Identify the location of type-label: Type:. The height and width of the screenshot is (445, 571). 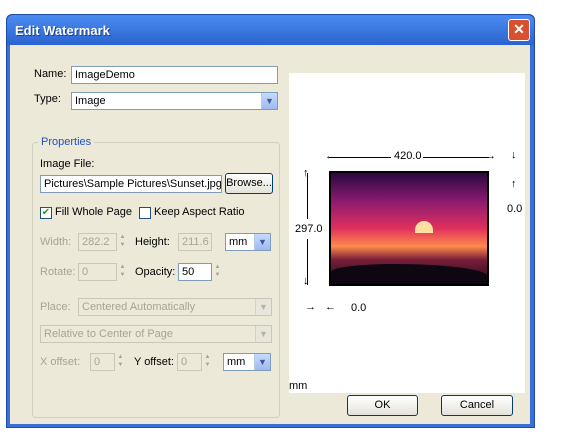
(47, 99).